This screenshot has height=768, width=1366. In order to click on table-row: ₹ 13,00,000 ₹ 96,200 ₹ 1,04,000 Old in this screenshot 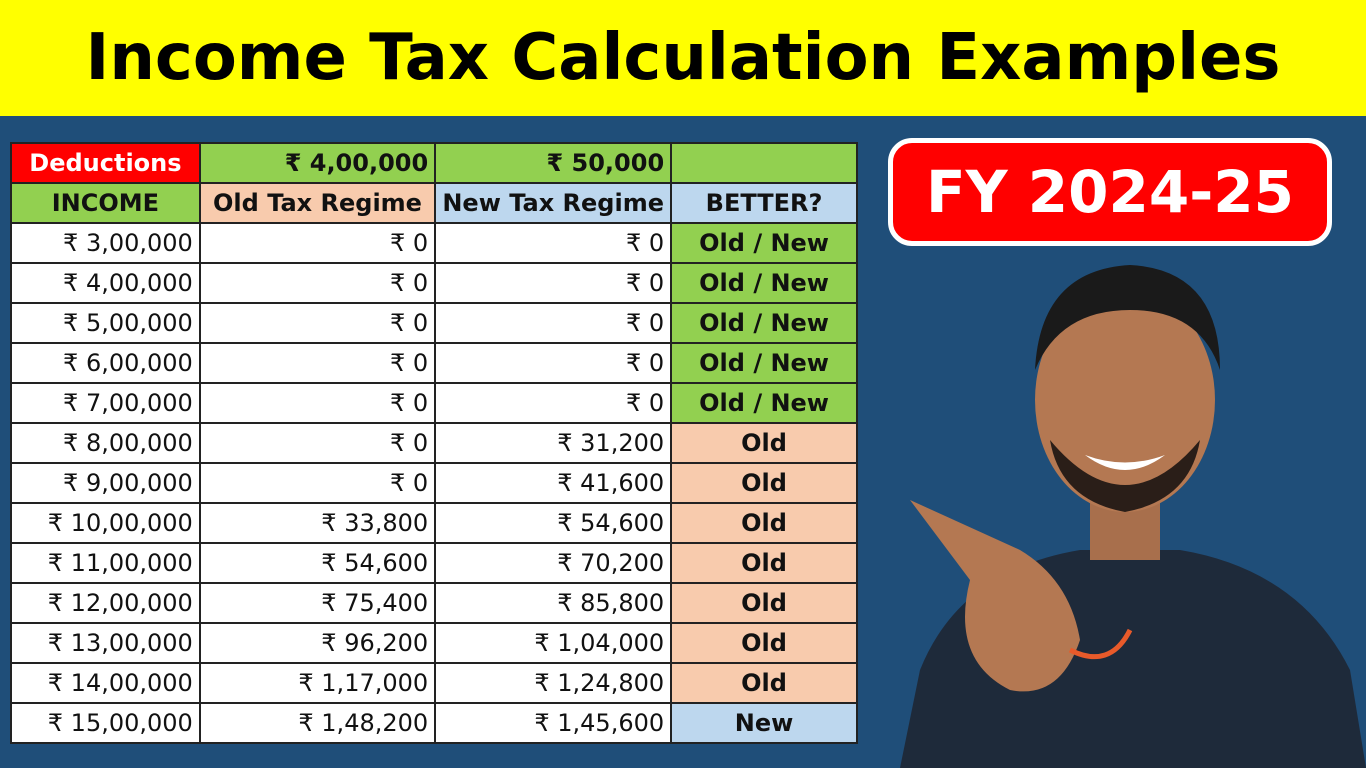, I will do `click(434, 643)`.